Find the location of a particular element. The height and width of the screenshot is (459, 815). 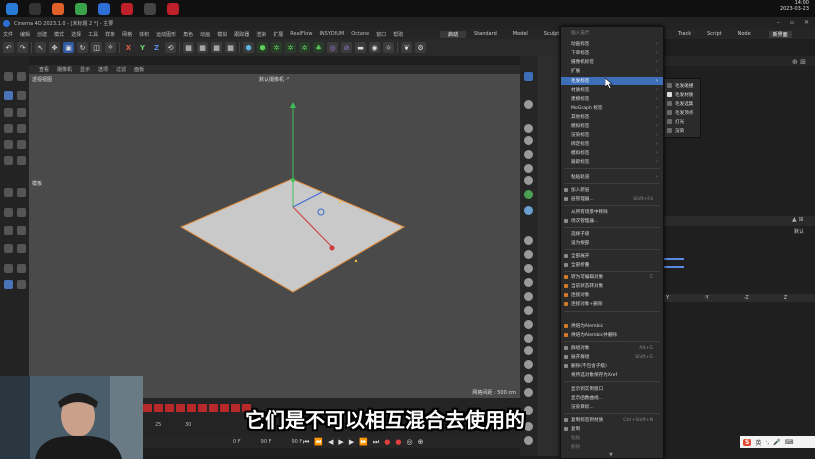

next-frame-icon: ▶ is located at coordinates (351, 442).